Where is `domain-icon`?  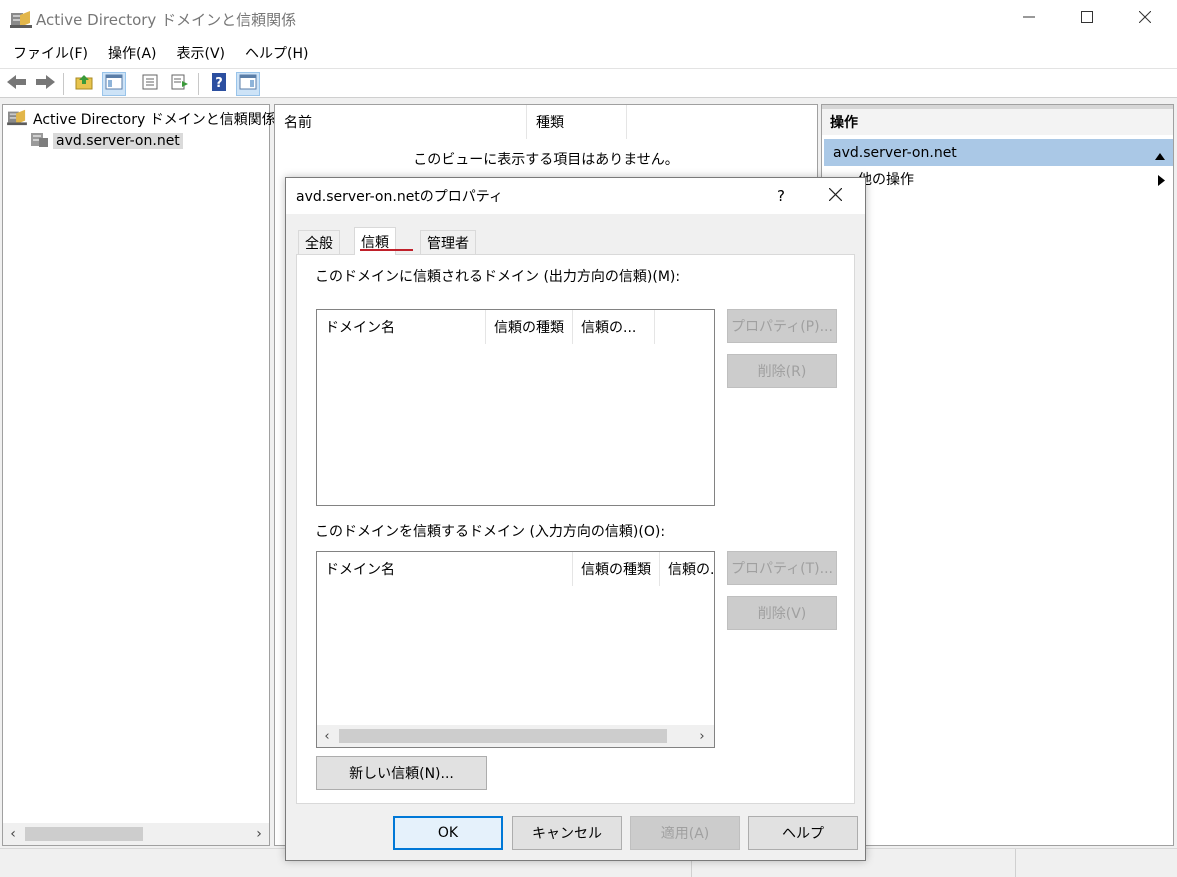
domain-icon is located at coordinates (39, 141).